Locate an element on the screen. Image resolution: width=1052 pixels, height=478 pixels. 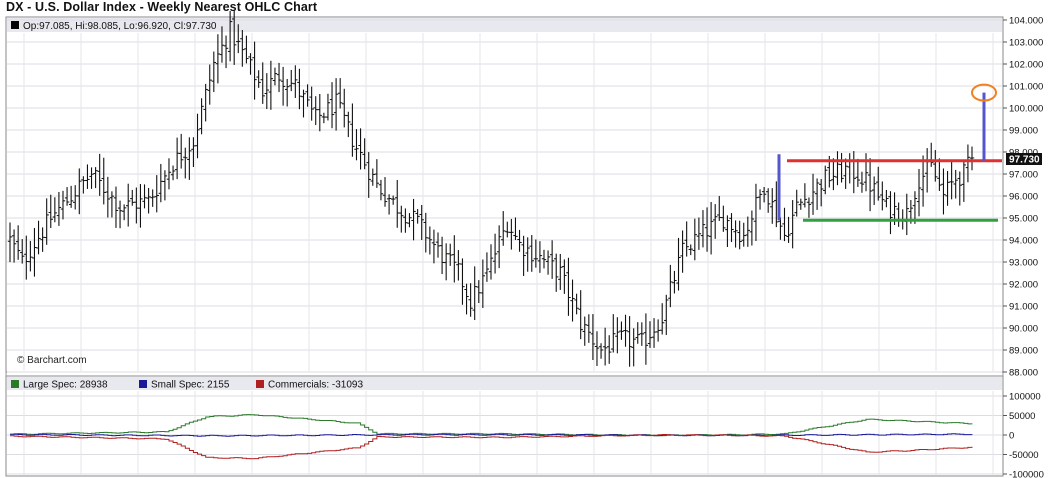
price-tick-label: 88.000 is located at coordinates (1023, 373).